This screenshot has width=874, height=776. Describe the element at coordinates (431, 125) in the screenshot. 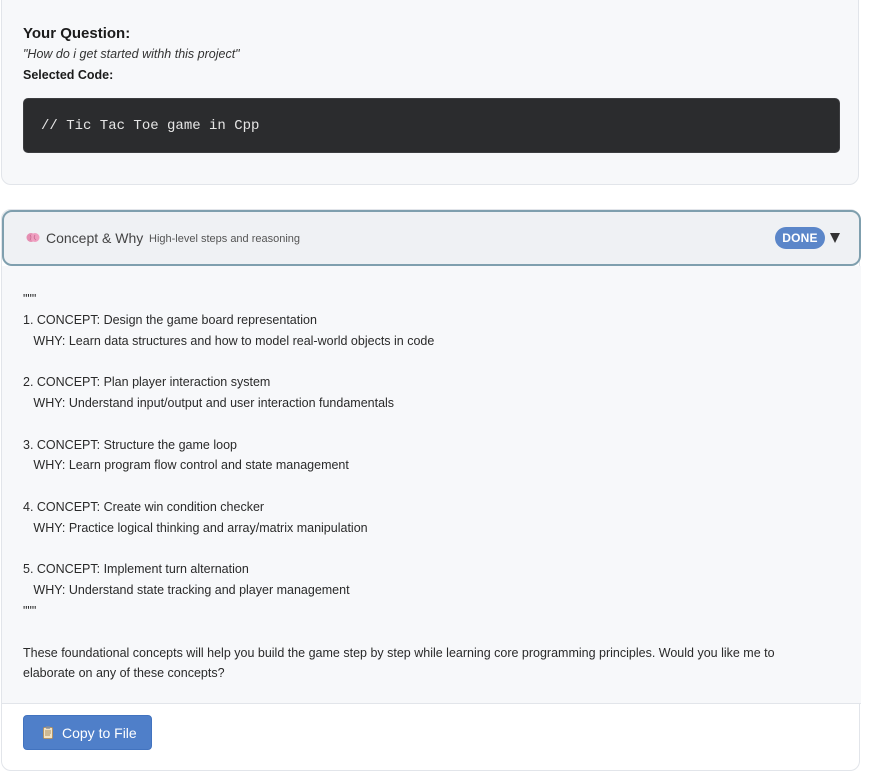

I see `code-block: // Tic Tac Toe game in Cpp` at that location.